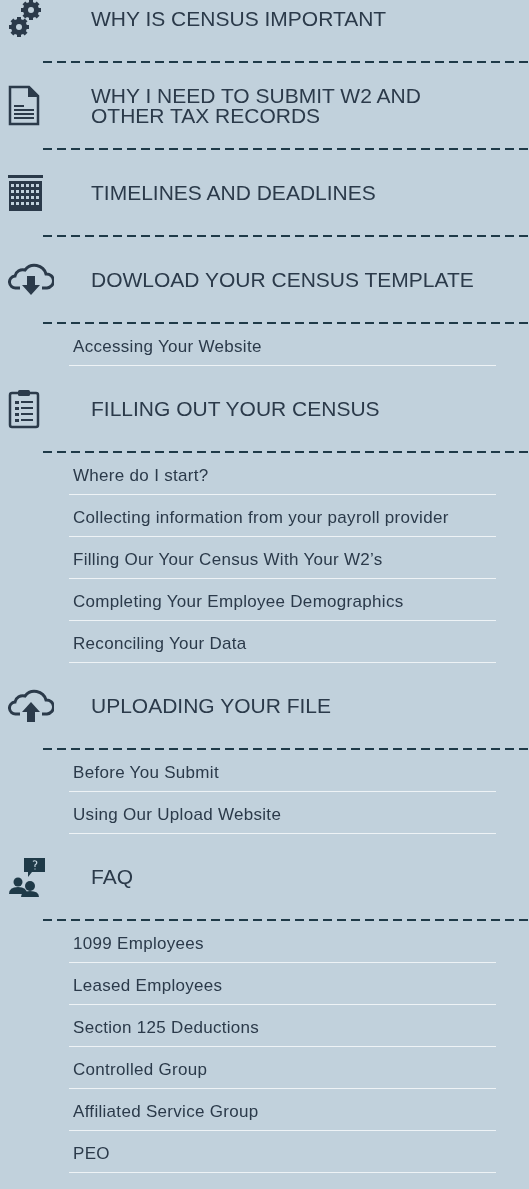 This screenshot has height=1189, width=529. What do you see at coordinates (282, 771) in the screenshot?
I see `topic-link: Before You Submit` at bounding box center [282, 771].